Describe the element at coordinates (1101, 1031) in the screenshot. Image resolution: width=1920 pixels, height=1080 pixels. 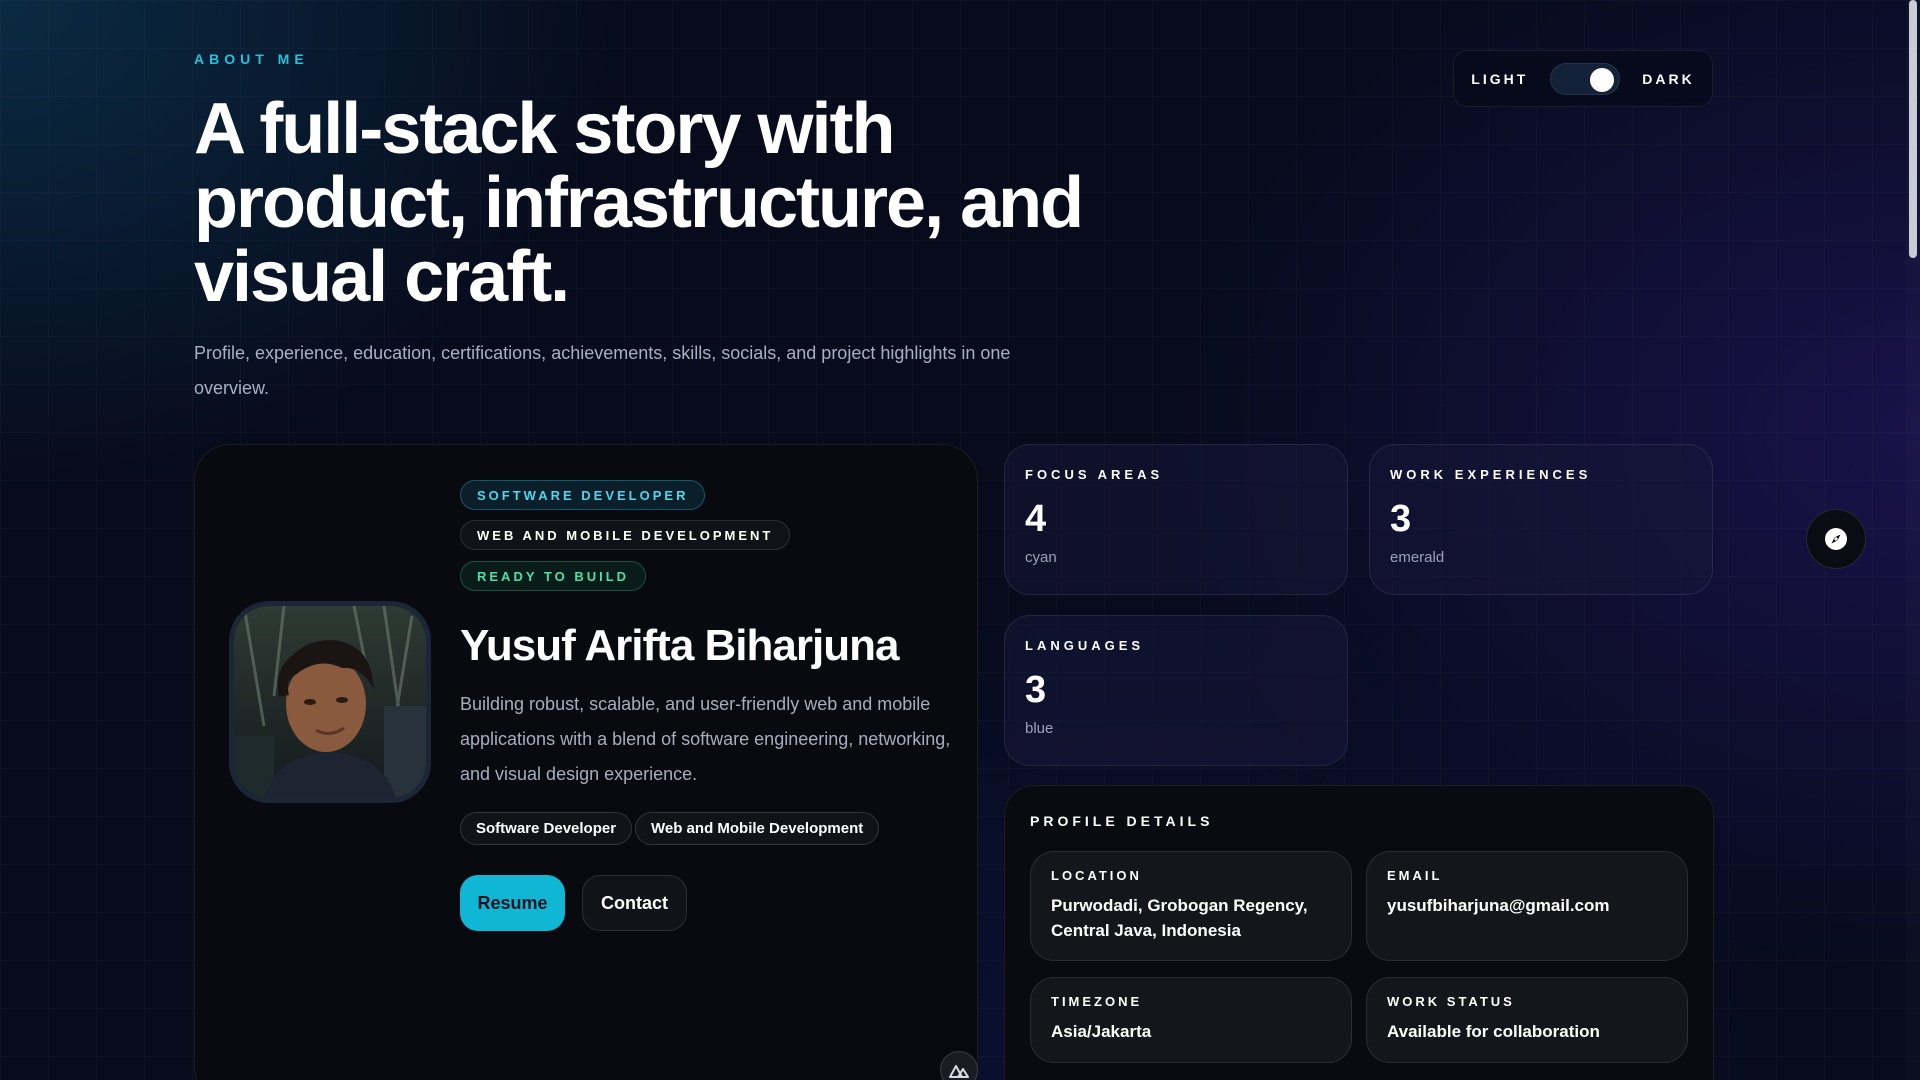
I see `detail-value: Asia/Jakarta` at that location.